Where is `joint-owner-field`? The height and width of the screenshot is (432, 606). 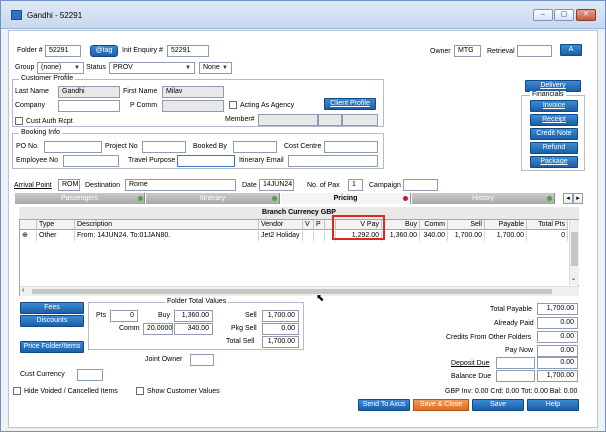 joint-owner-field is located at coordinates (202, 360).